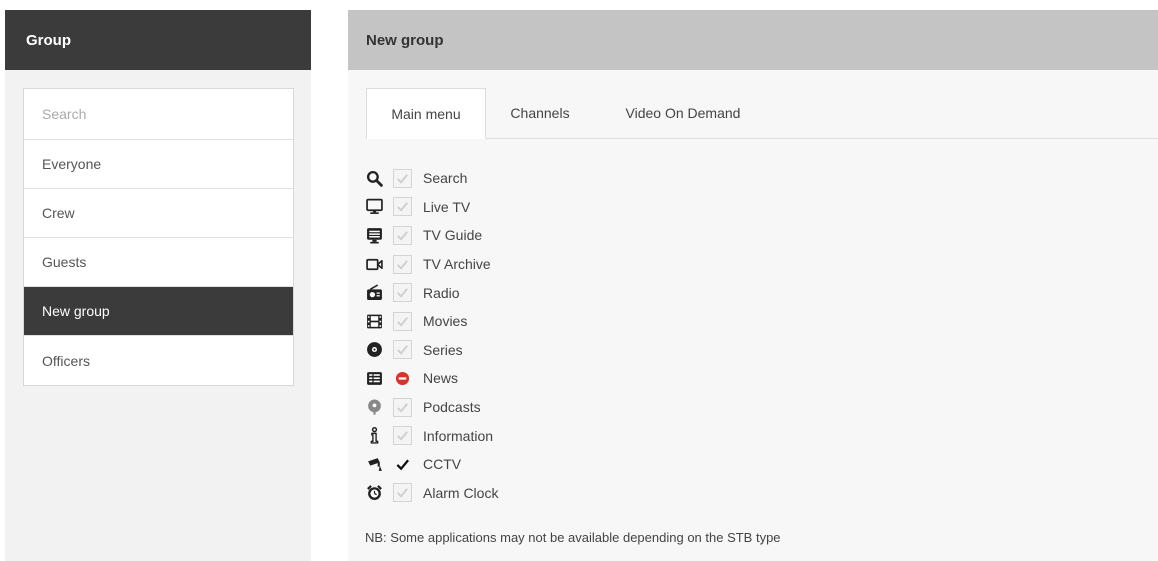  What do you see at coordinates (374, 350) in the screenshot?
I see `disc-icon` at bounding box center [374, 350].